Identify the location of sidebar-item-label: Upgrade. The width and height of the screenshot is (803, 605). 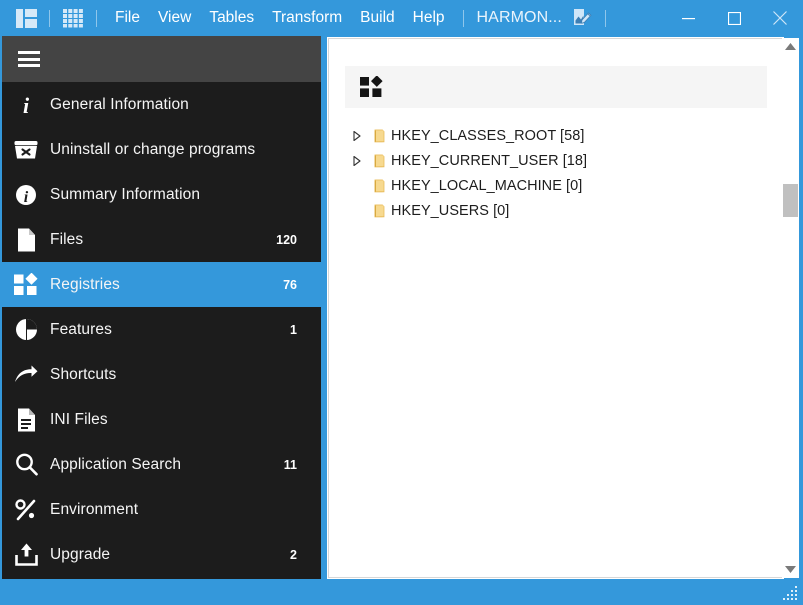
(80, 554).